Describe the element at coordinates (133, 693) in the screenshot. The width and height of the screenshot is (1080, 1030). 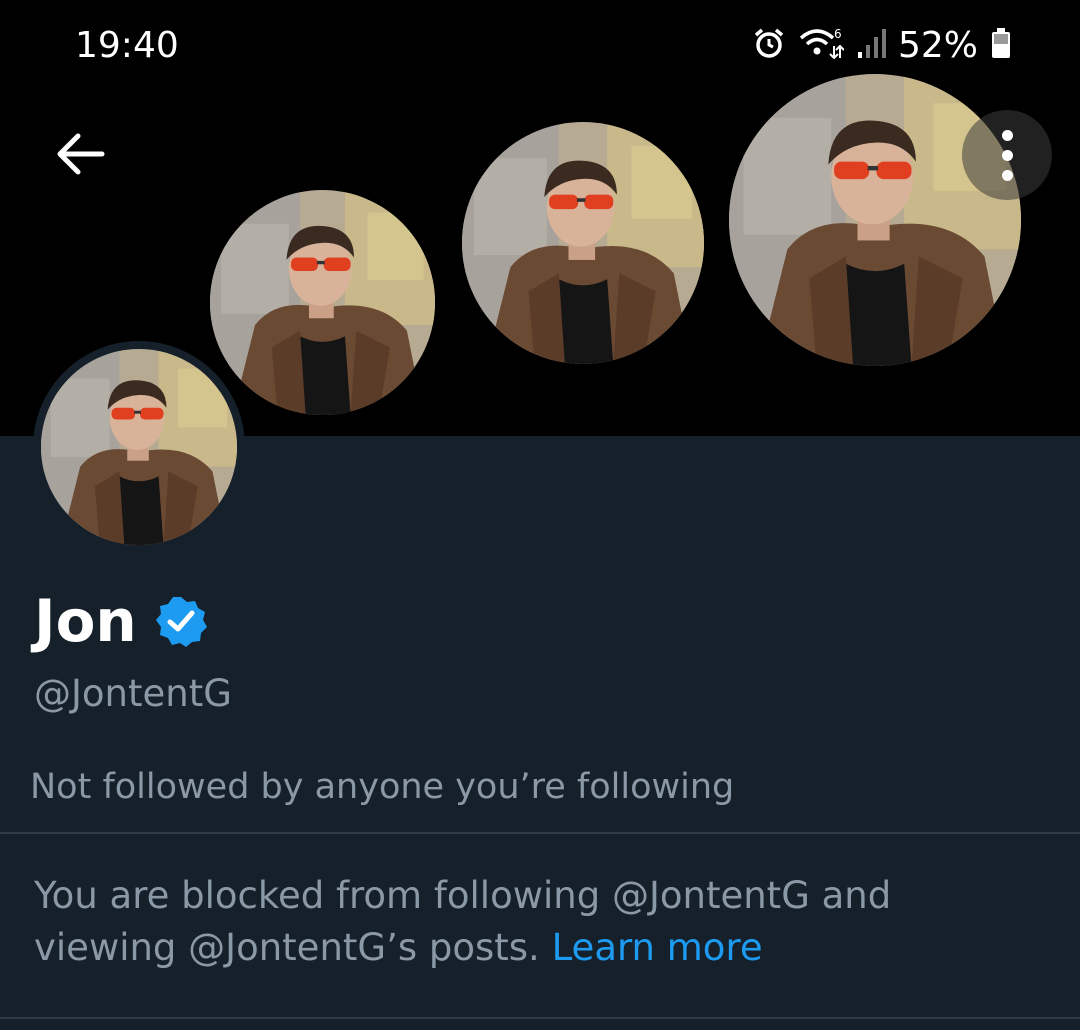
I see `profile-handle: @JontentG` at that location.